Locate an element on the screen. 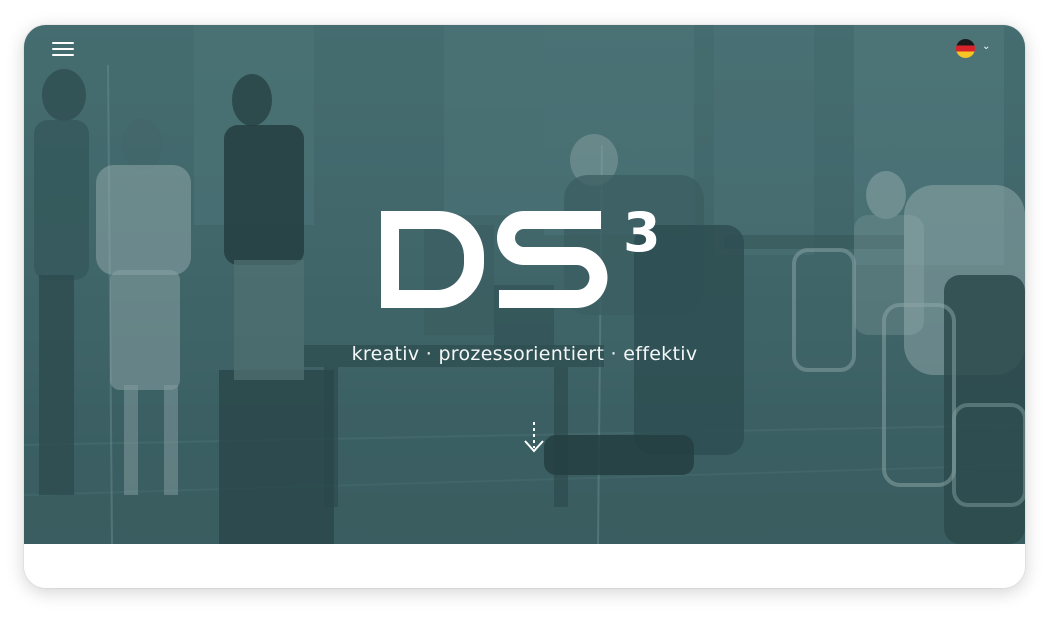  logo-superscript: 3 is located at coordinates (642, 233).